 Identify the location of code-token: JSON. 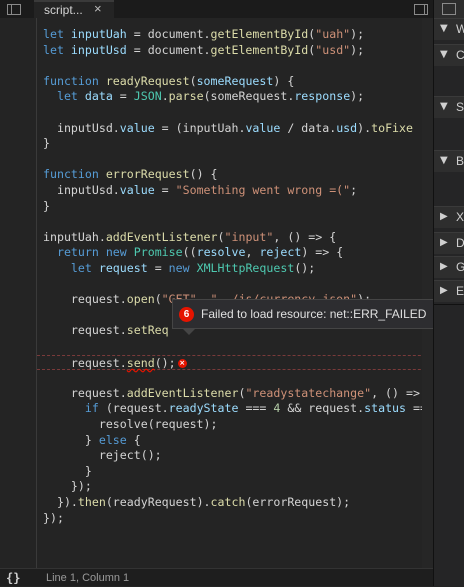
(147, 96).